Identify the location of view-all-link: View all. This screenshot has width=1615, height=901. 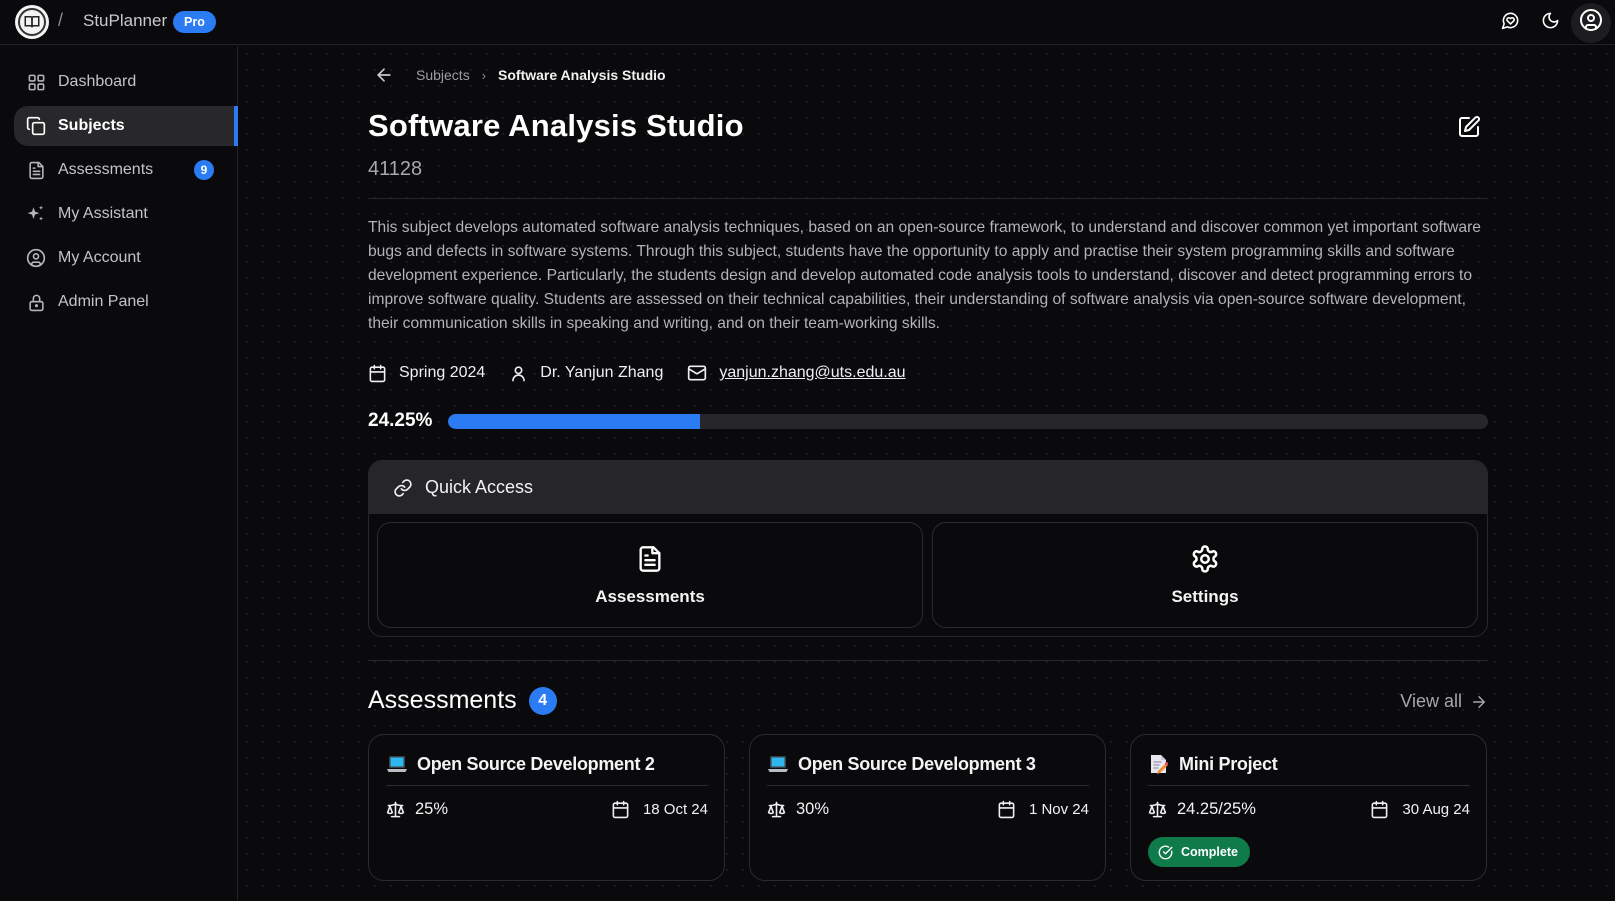
(1444, 701).